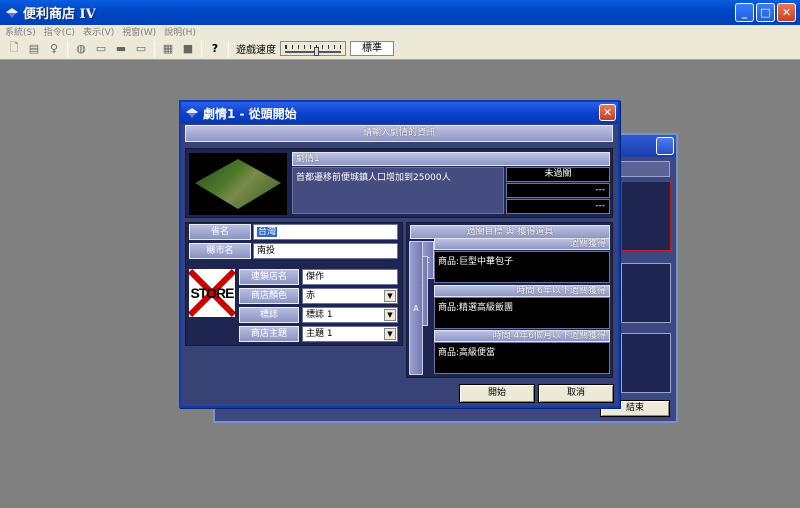 This screenshot has height=508, width=800. I want to click on app-title-bar: 便利商店 IV _ □ ✕, so click(400, 12).